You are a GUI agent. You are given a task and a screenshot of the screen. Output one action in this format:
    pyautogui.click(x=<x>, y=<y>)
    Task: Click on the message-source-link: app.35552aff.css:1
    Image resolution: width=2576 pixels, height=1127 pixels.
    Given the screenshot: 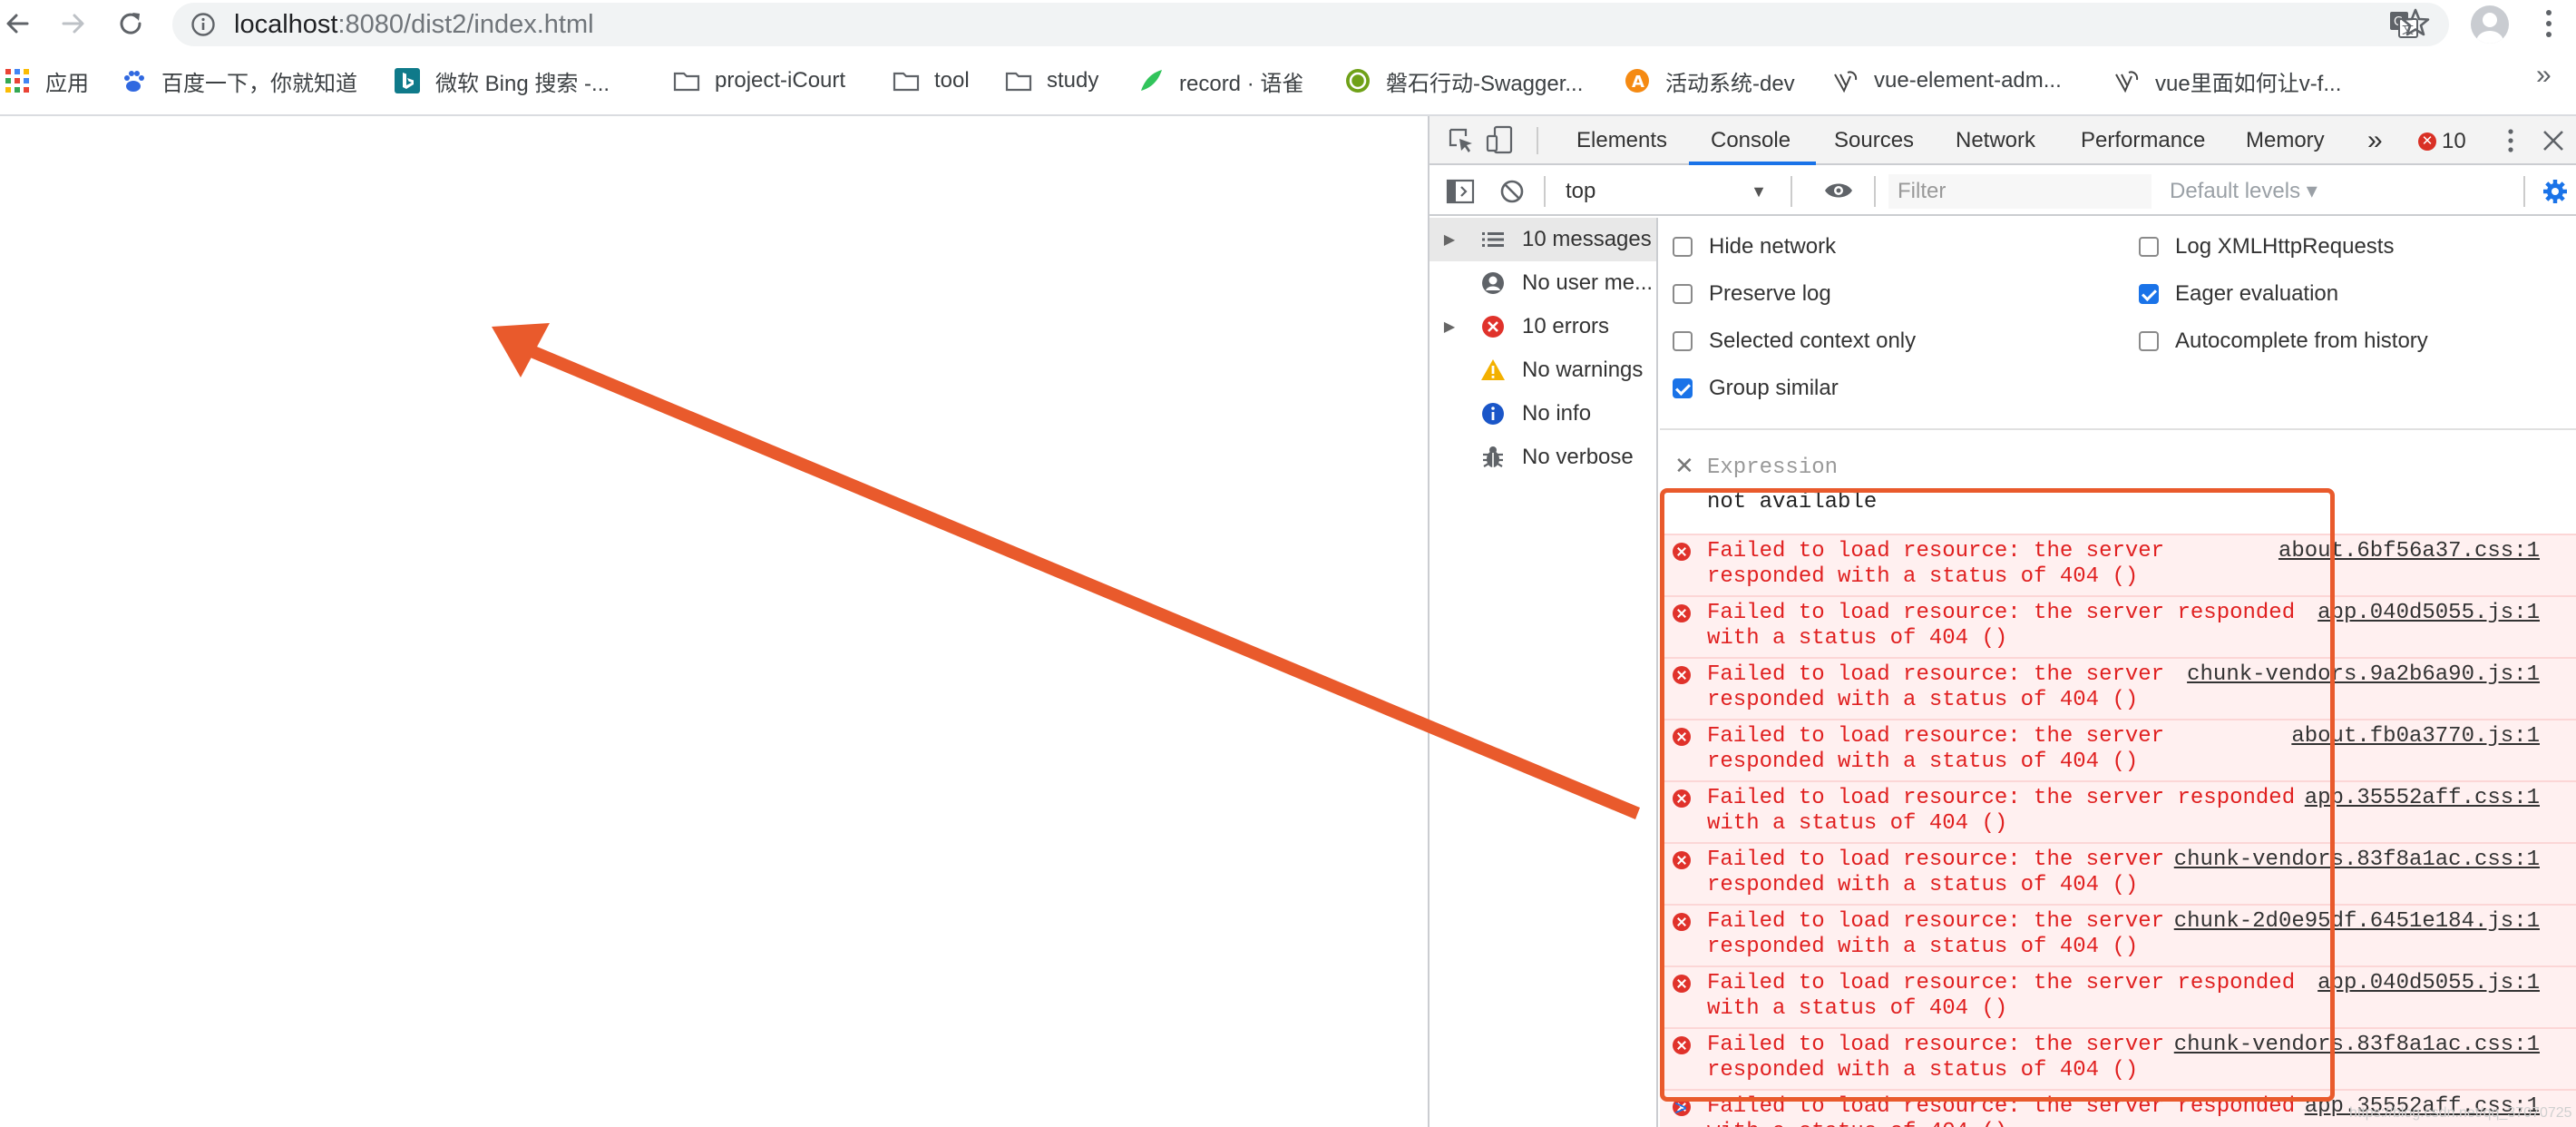 What is the action you would take?
    pyautogui.click(x=2422, y=798)
    